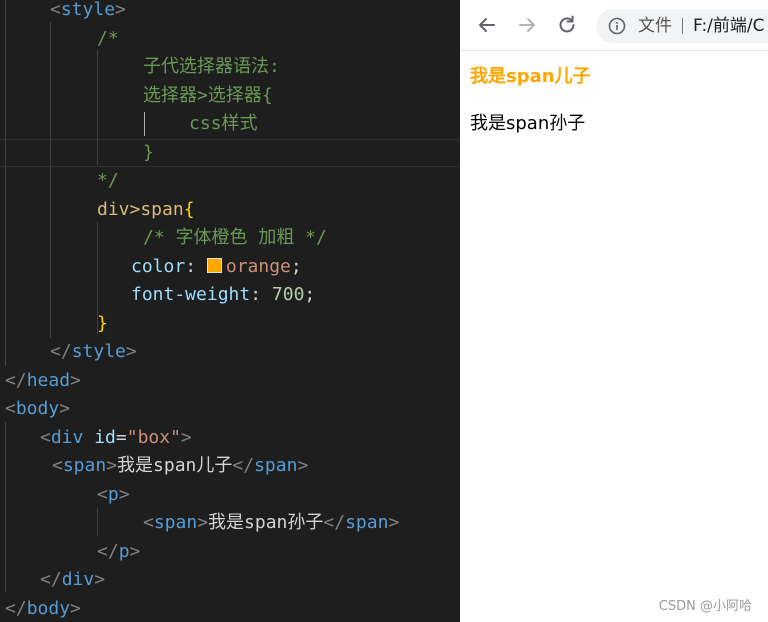  What do you see at coordinates (158, 266) in the screenshot?
I see `code-token: color` at bounding box center [158, 266].